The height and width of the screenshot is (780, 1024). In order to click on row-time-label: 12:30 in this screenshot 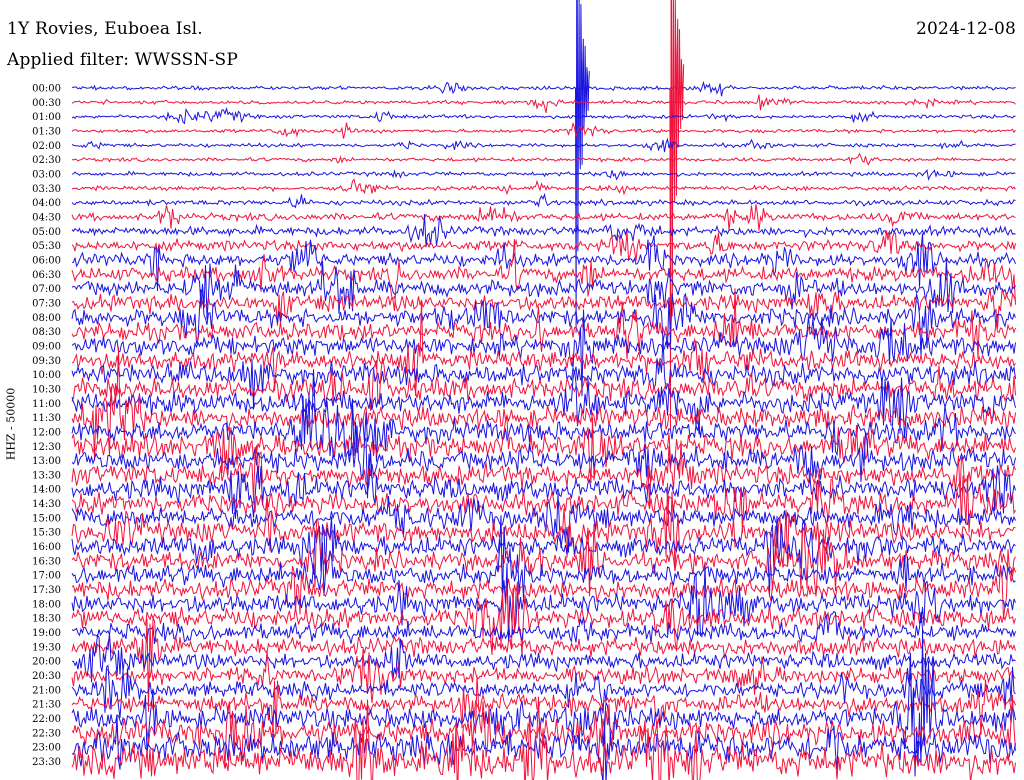, I will do `click(46, 447)`.